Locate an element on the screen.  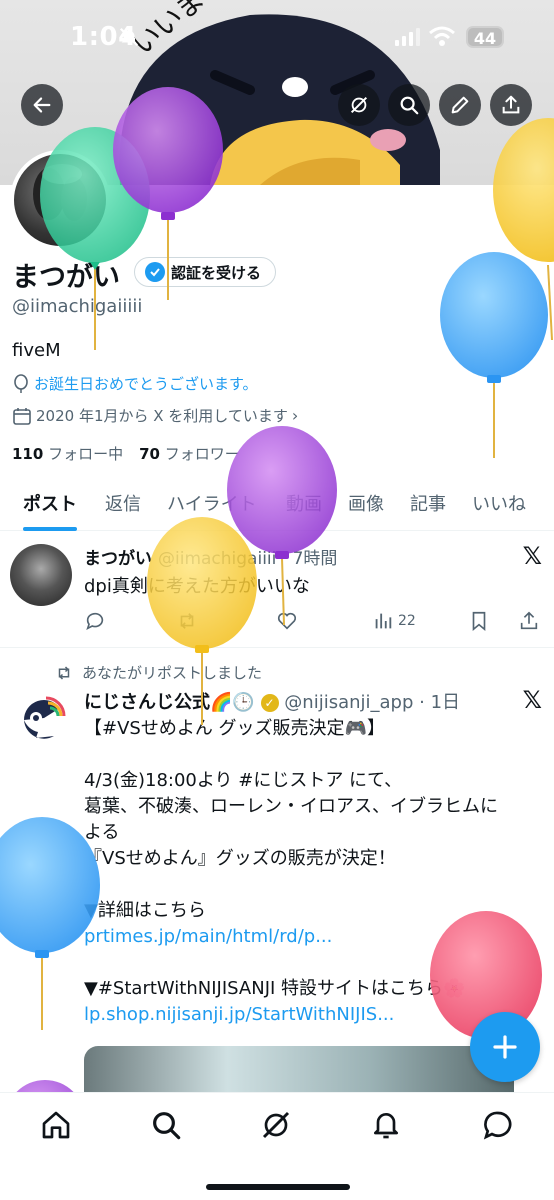
messages-icon is located at coordinates (497, 1125).